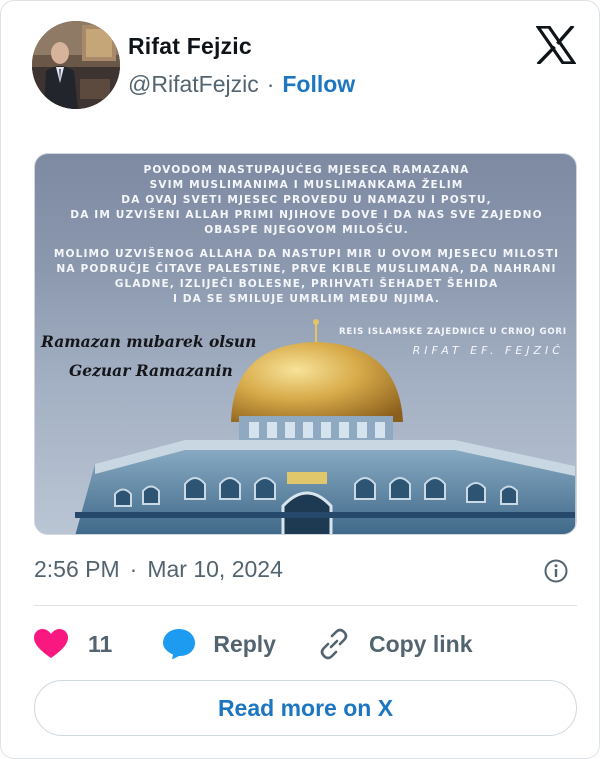  I want to click on signature-name: RIFAT EF. FEJZIĆ, so click(488, 350).